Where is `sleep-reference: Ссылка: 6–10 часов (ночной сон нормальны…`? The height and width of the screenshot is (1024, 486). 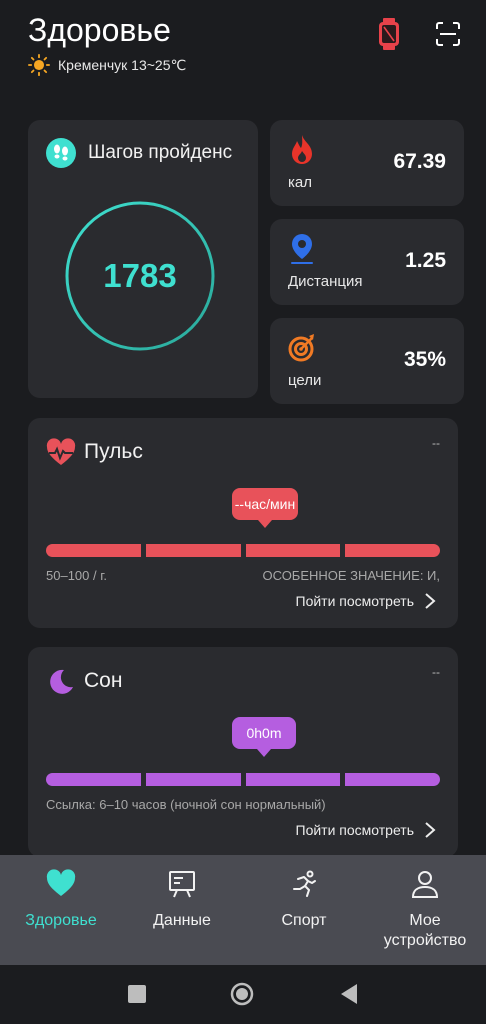
sleep-reference: Ссылка: 6–10 часов (ночной сон нормальны… is located at coordinates (186, 804).